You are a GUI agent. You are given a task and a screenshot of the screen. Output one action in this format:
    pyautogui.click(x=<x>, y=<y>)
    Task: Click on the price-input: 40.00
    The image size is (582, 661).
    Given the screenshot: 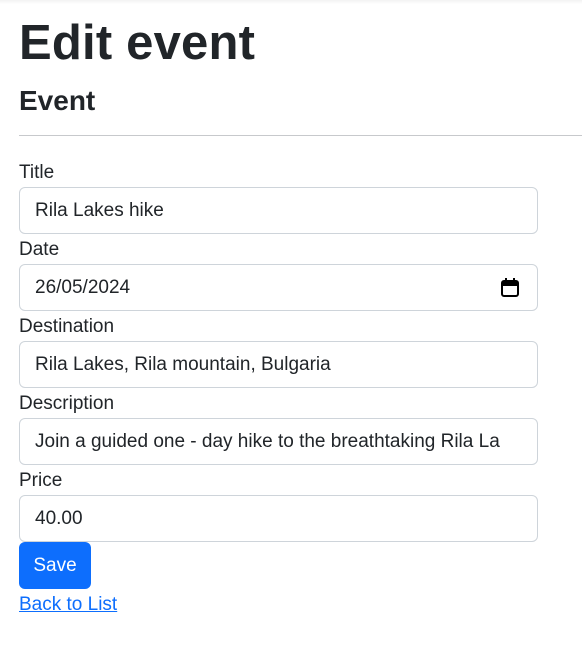 What is the action you would take?
    pyautogui.click(x=278, y=518)
    